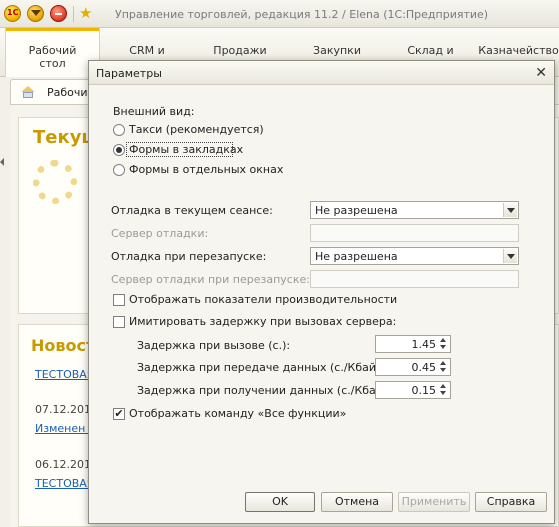 Image resolution: width=559 pixels, height=527 pixels. I want to click on show-all-functions-checkbox: ✔, so click(119, 414).